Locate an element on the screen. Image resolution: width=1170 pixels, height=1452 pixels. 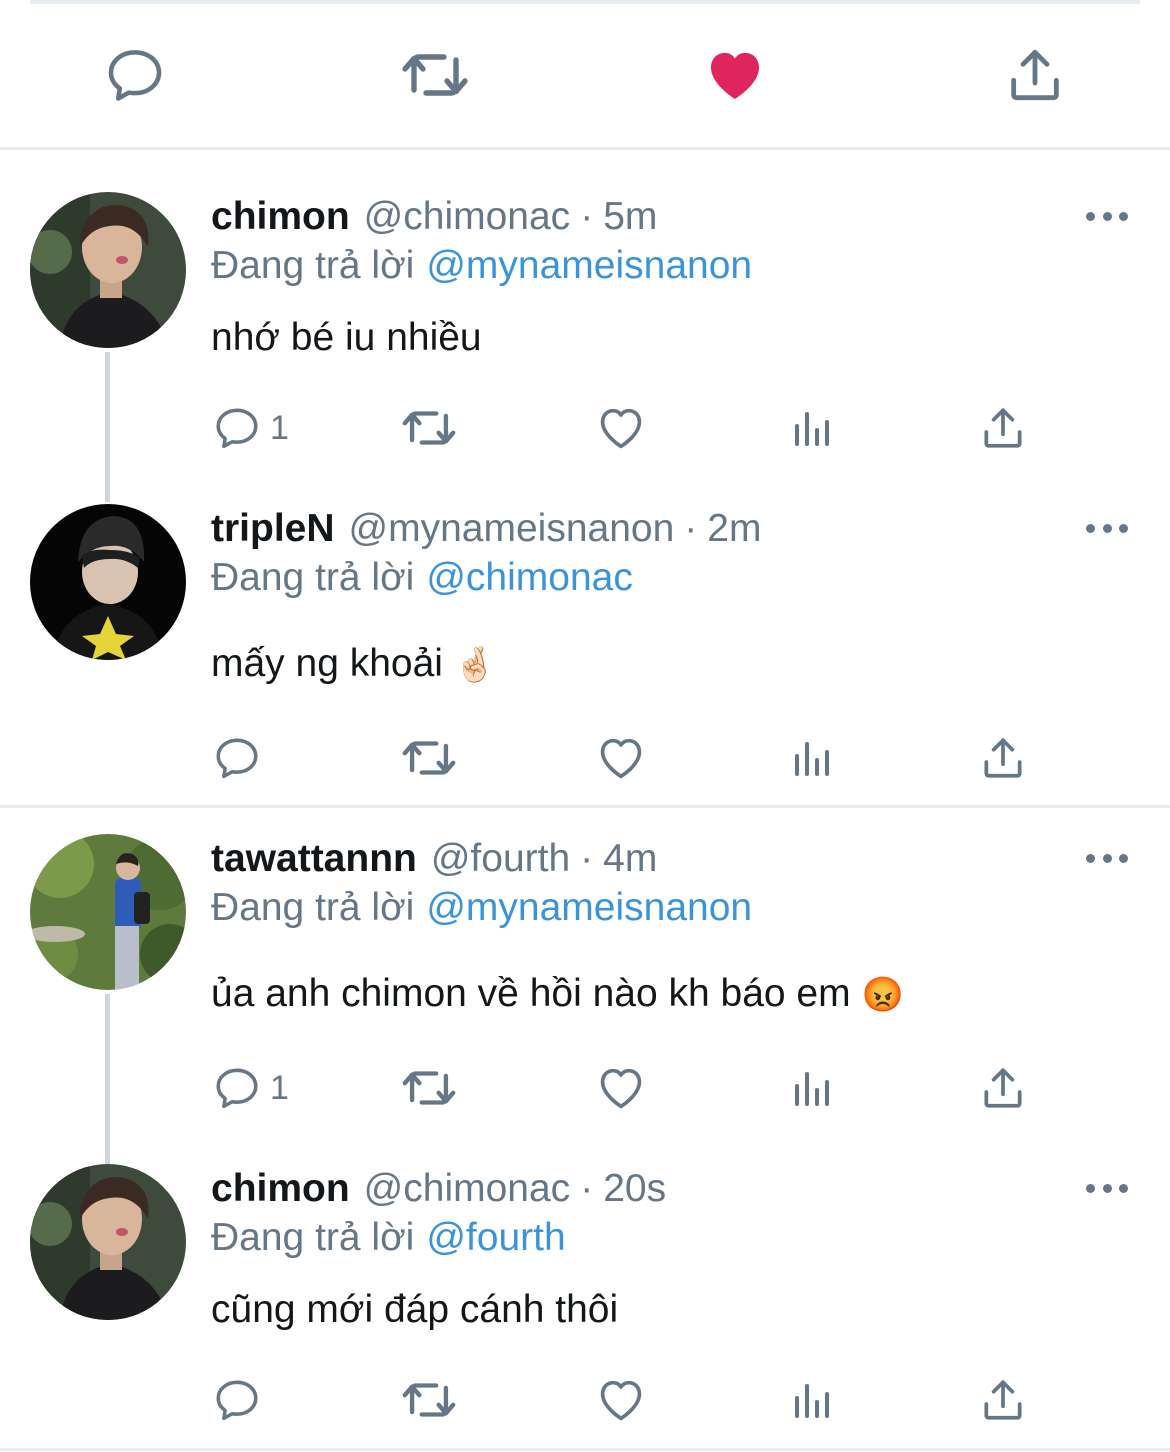
top-divider is located at coordinates (585, 2).